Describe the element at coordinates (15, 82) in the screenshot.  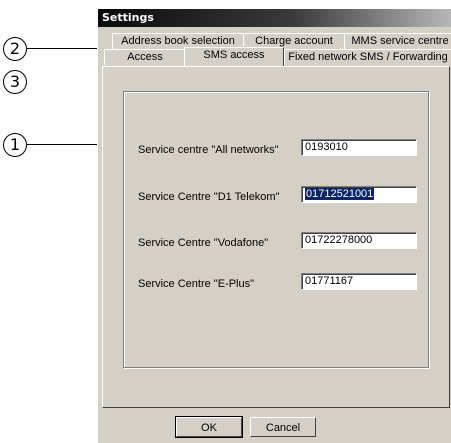
I see `callout-number: 3` at that location.